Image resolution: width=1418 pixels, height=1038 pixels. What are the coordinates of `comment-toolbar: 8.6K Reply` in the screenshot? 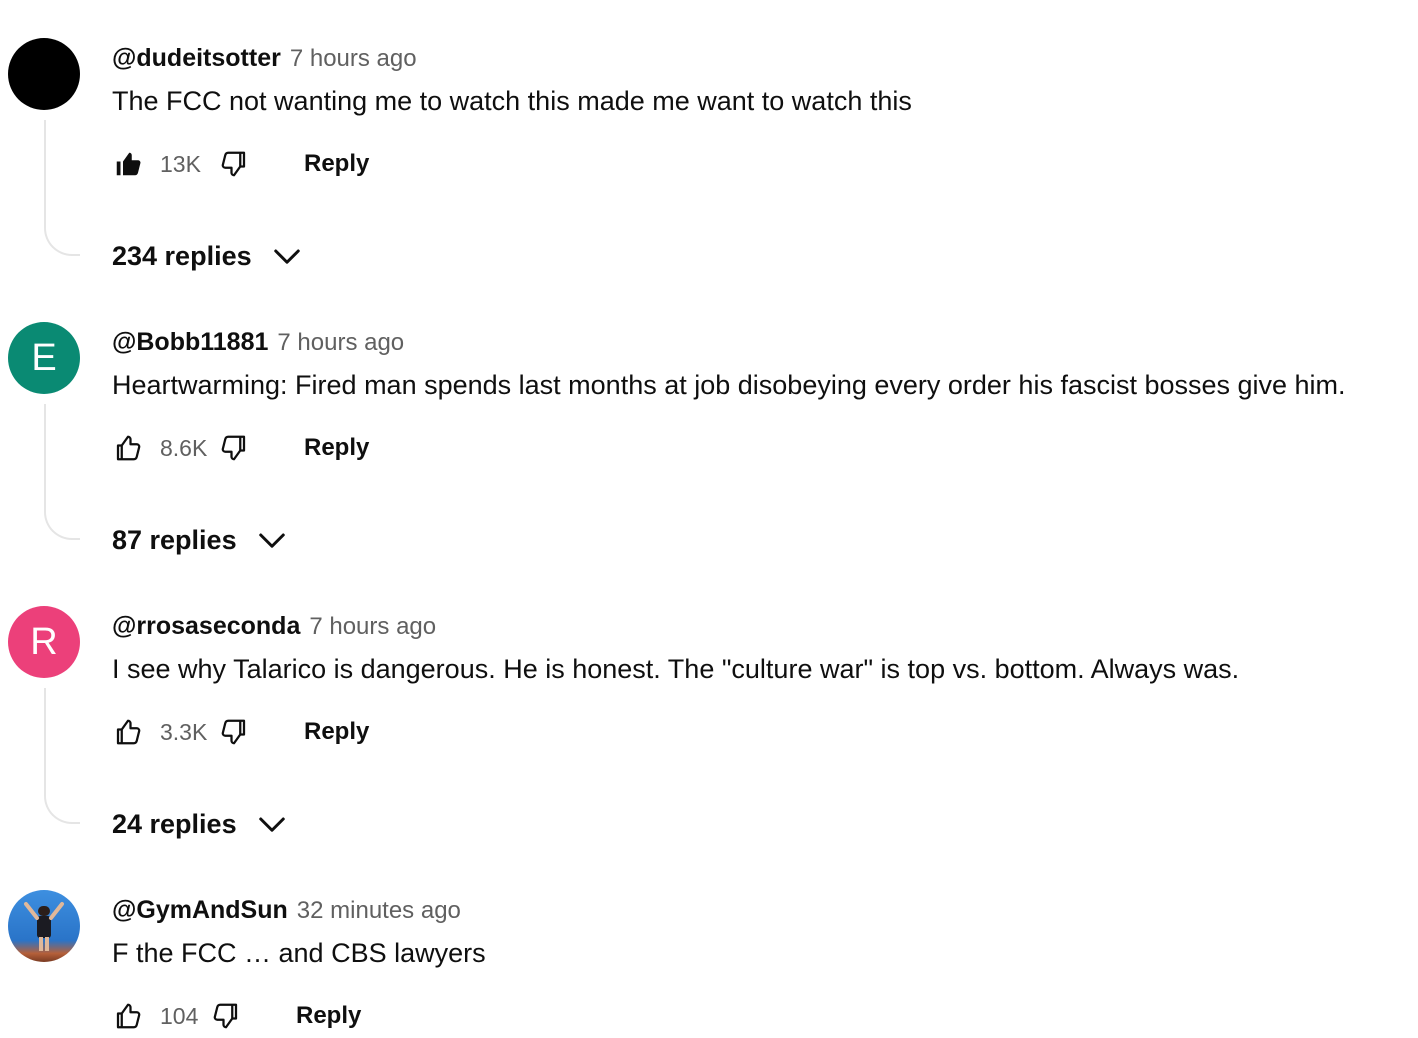 It's located at (240, 448).